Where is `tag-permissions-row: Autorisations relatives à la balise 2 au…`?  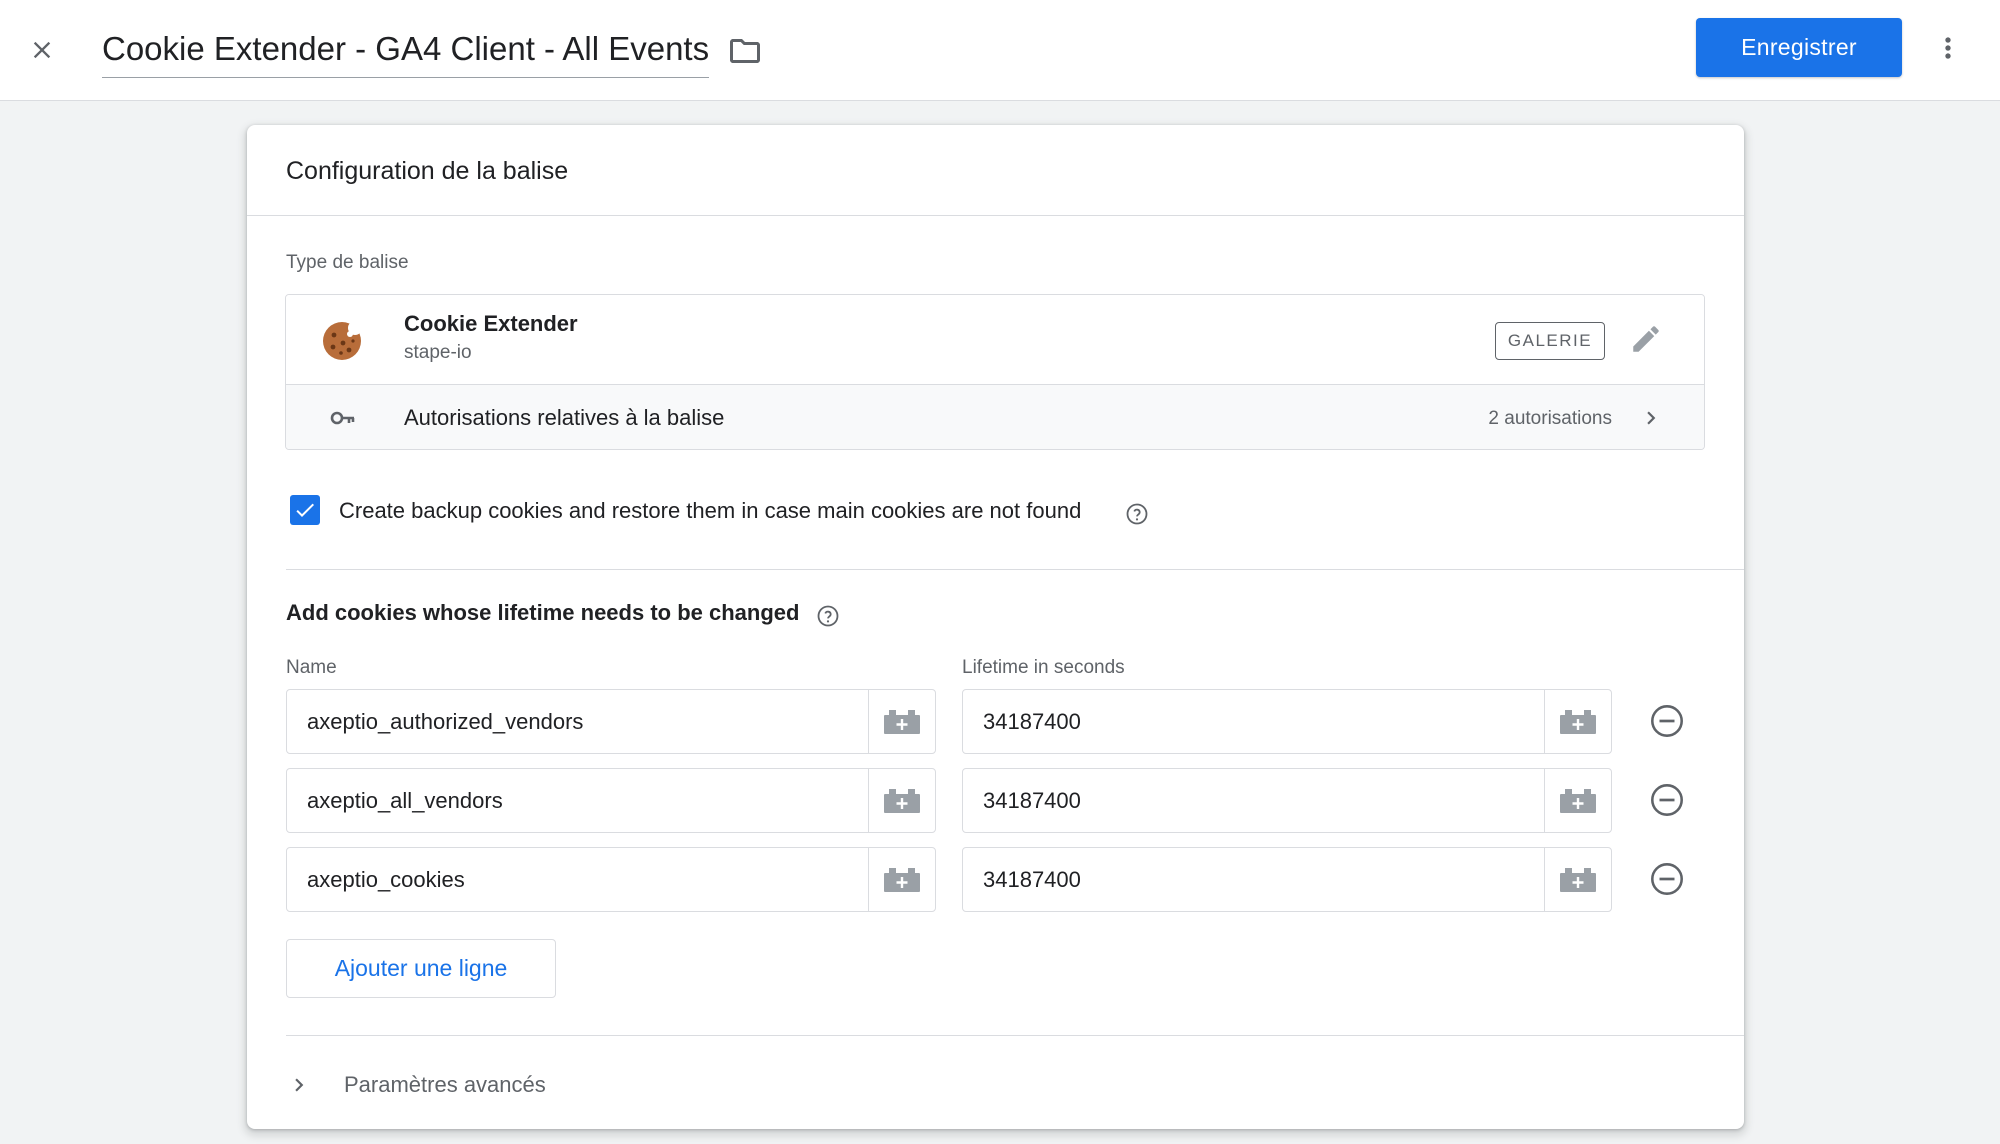 tag-permissions-row: Autorisations relatives à la balise 2 au… is located at coordinates (995, 416).